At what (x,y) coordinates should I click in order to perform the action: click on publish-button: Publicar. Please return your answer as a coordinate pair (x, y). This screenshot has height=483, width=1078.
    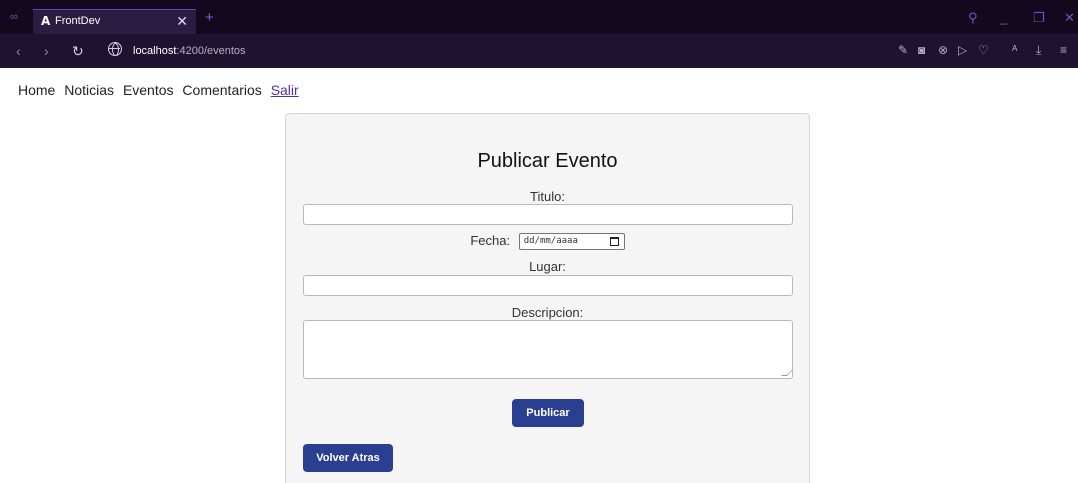
    Looking at the image, I should click on (548, 413).